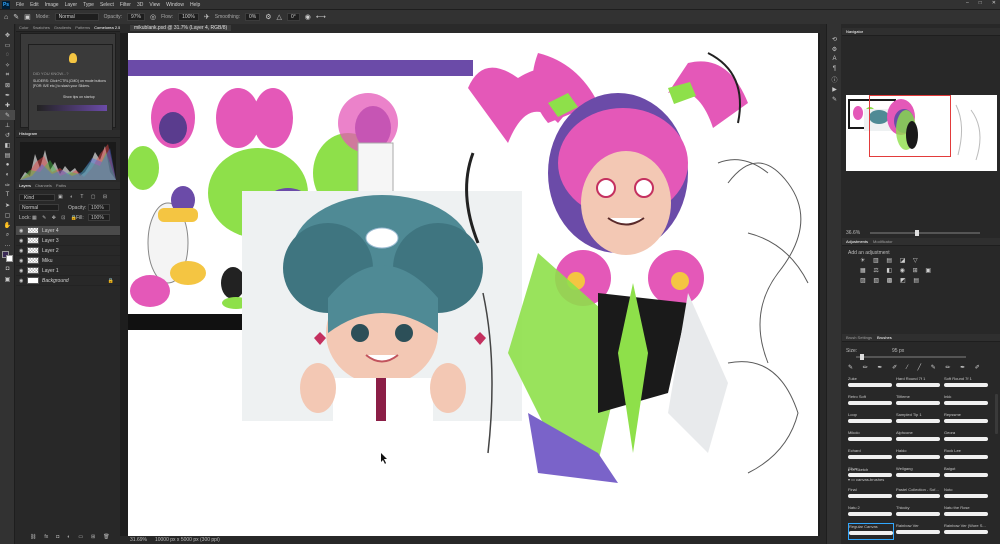 The image size is (1000, 544). I want to click on brush-folder-sketch: ▸ ▭ Sketch, so click(858, 469).